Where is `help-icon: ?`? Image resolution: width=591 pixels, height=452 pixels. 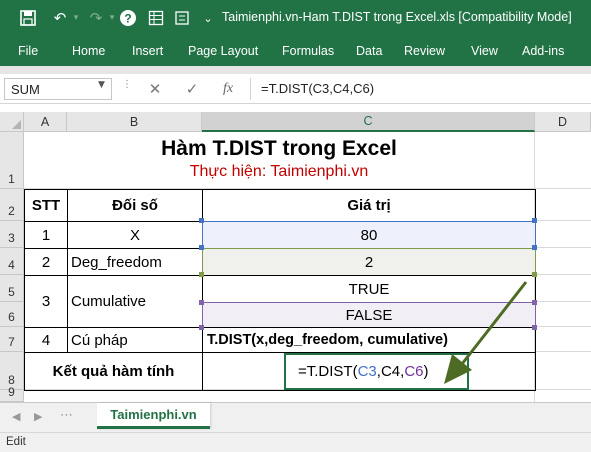 help-icon: ? is located at coordinates (128, 18).